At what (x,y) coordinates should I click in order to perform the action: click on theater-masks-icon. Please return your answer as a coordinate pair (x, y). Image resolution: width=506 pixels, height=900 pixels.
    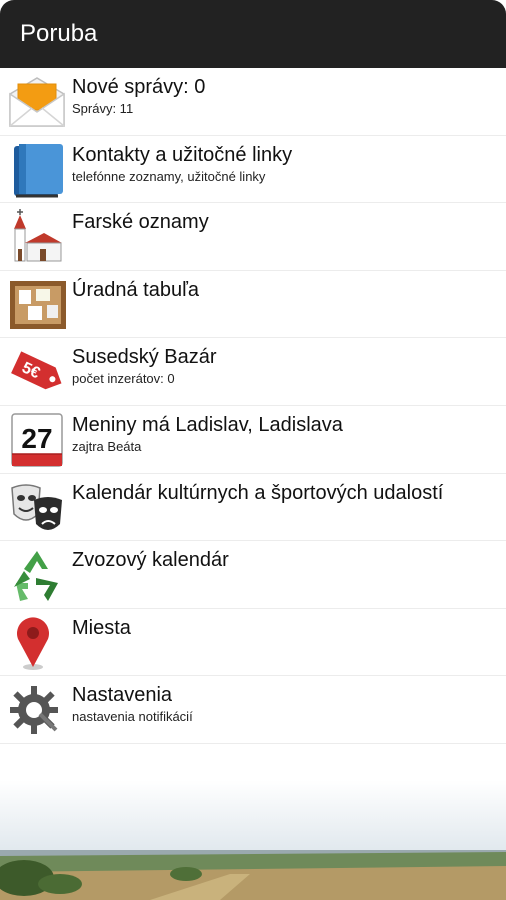
    Looking at the image, I should click on (37, 508).